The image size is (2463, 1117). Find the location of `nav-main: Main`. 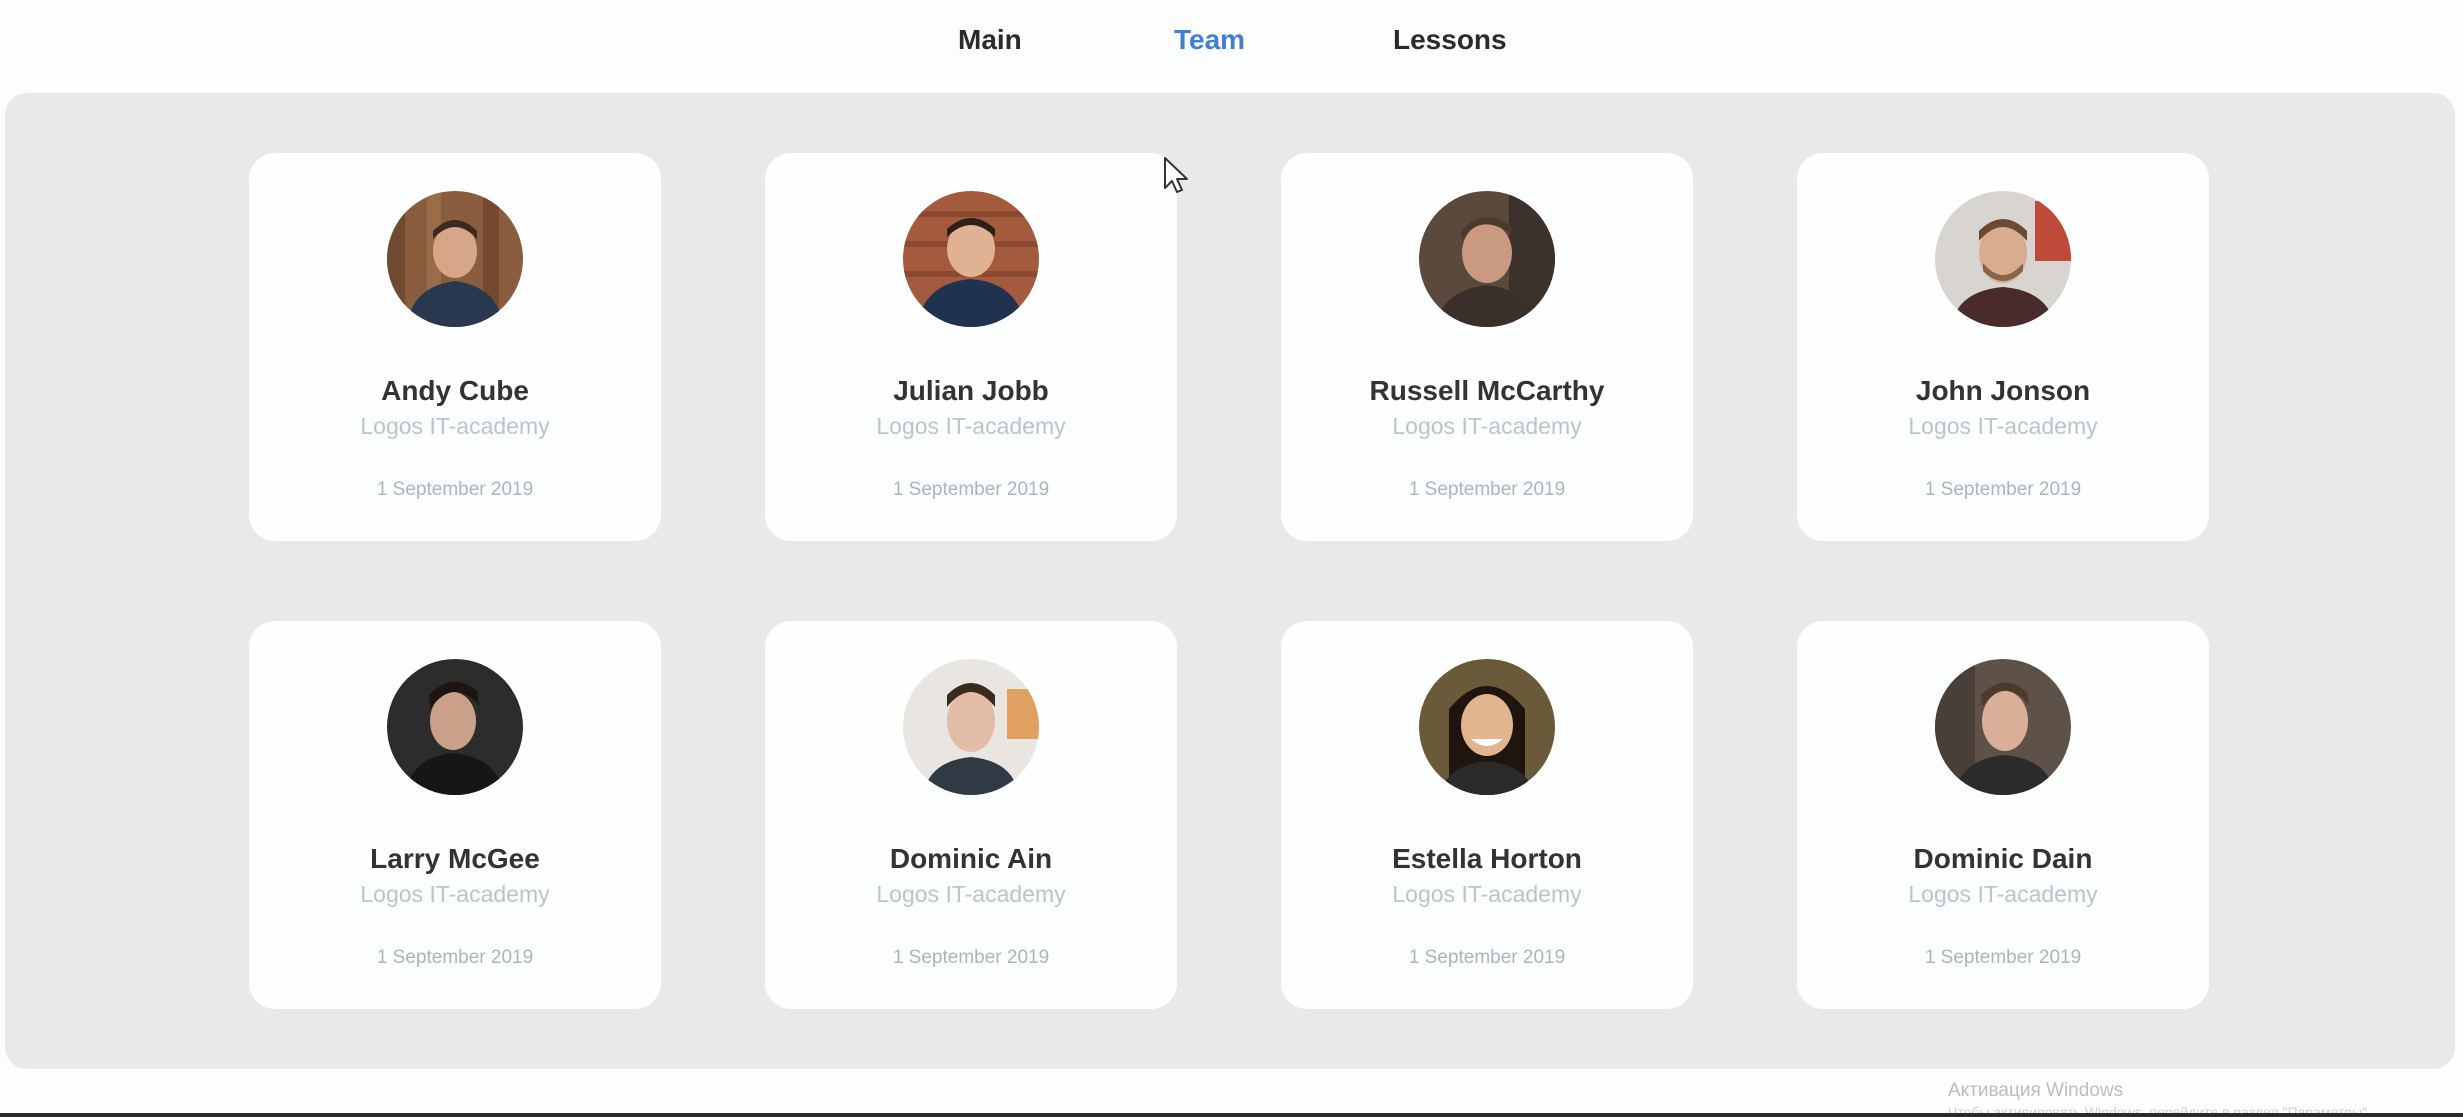

nav-main: Main is located at coordinates (990, 40).